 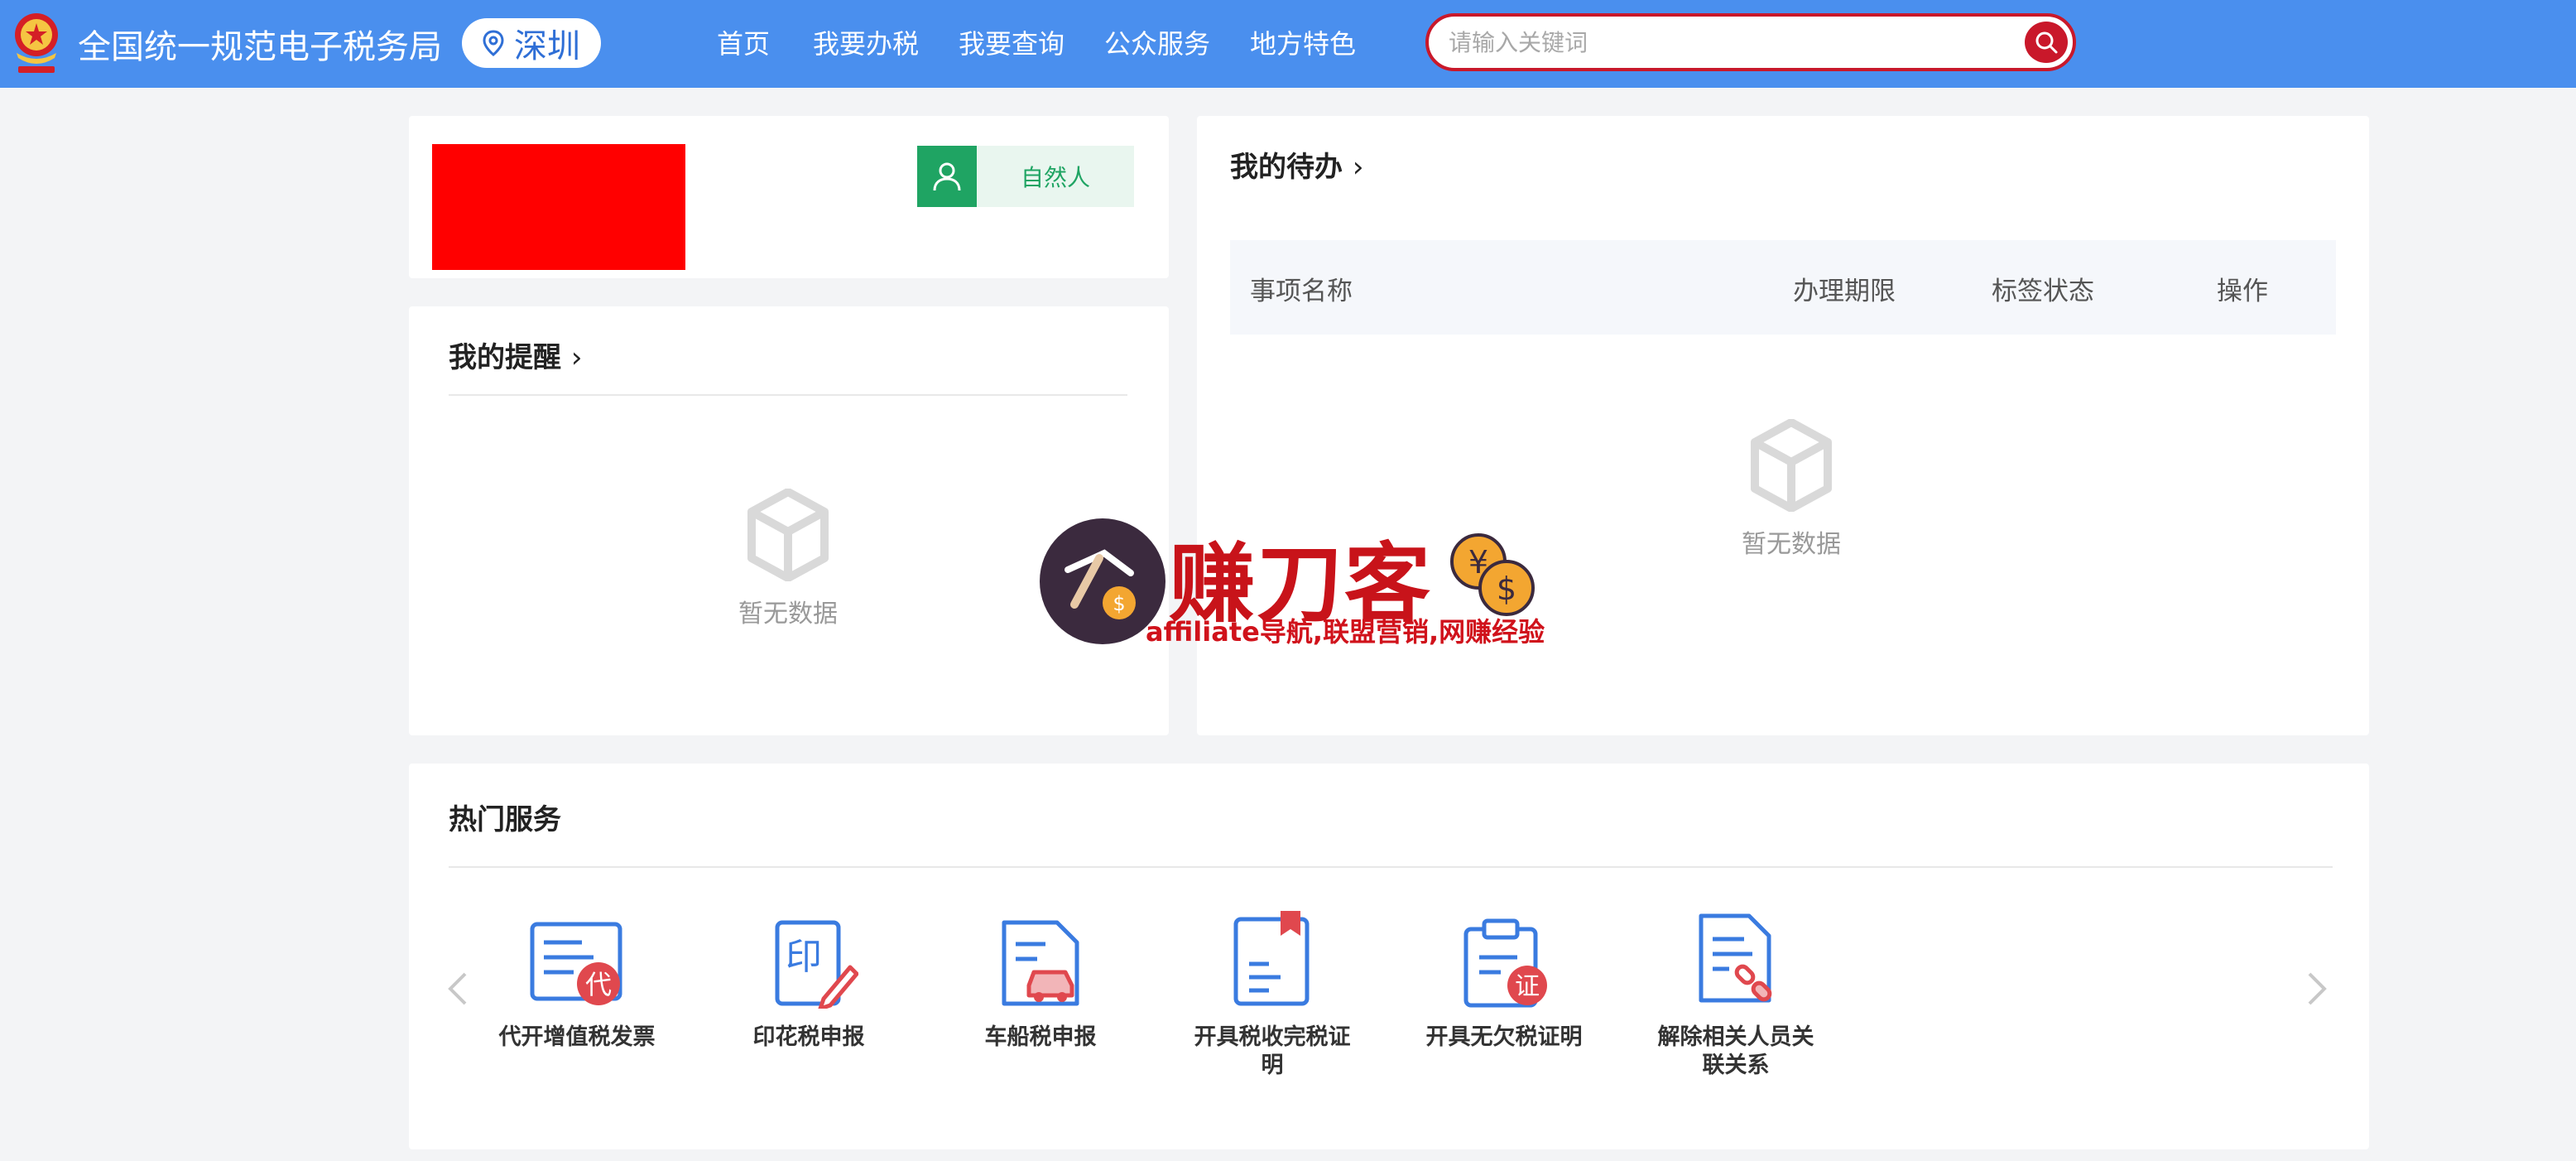 What do you see at coordinates (576, 963) in the screenshot?
I see `invoice-dai-icon: 代` at bounding box center [576, 963].